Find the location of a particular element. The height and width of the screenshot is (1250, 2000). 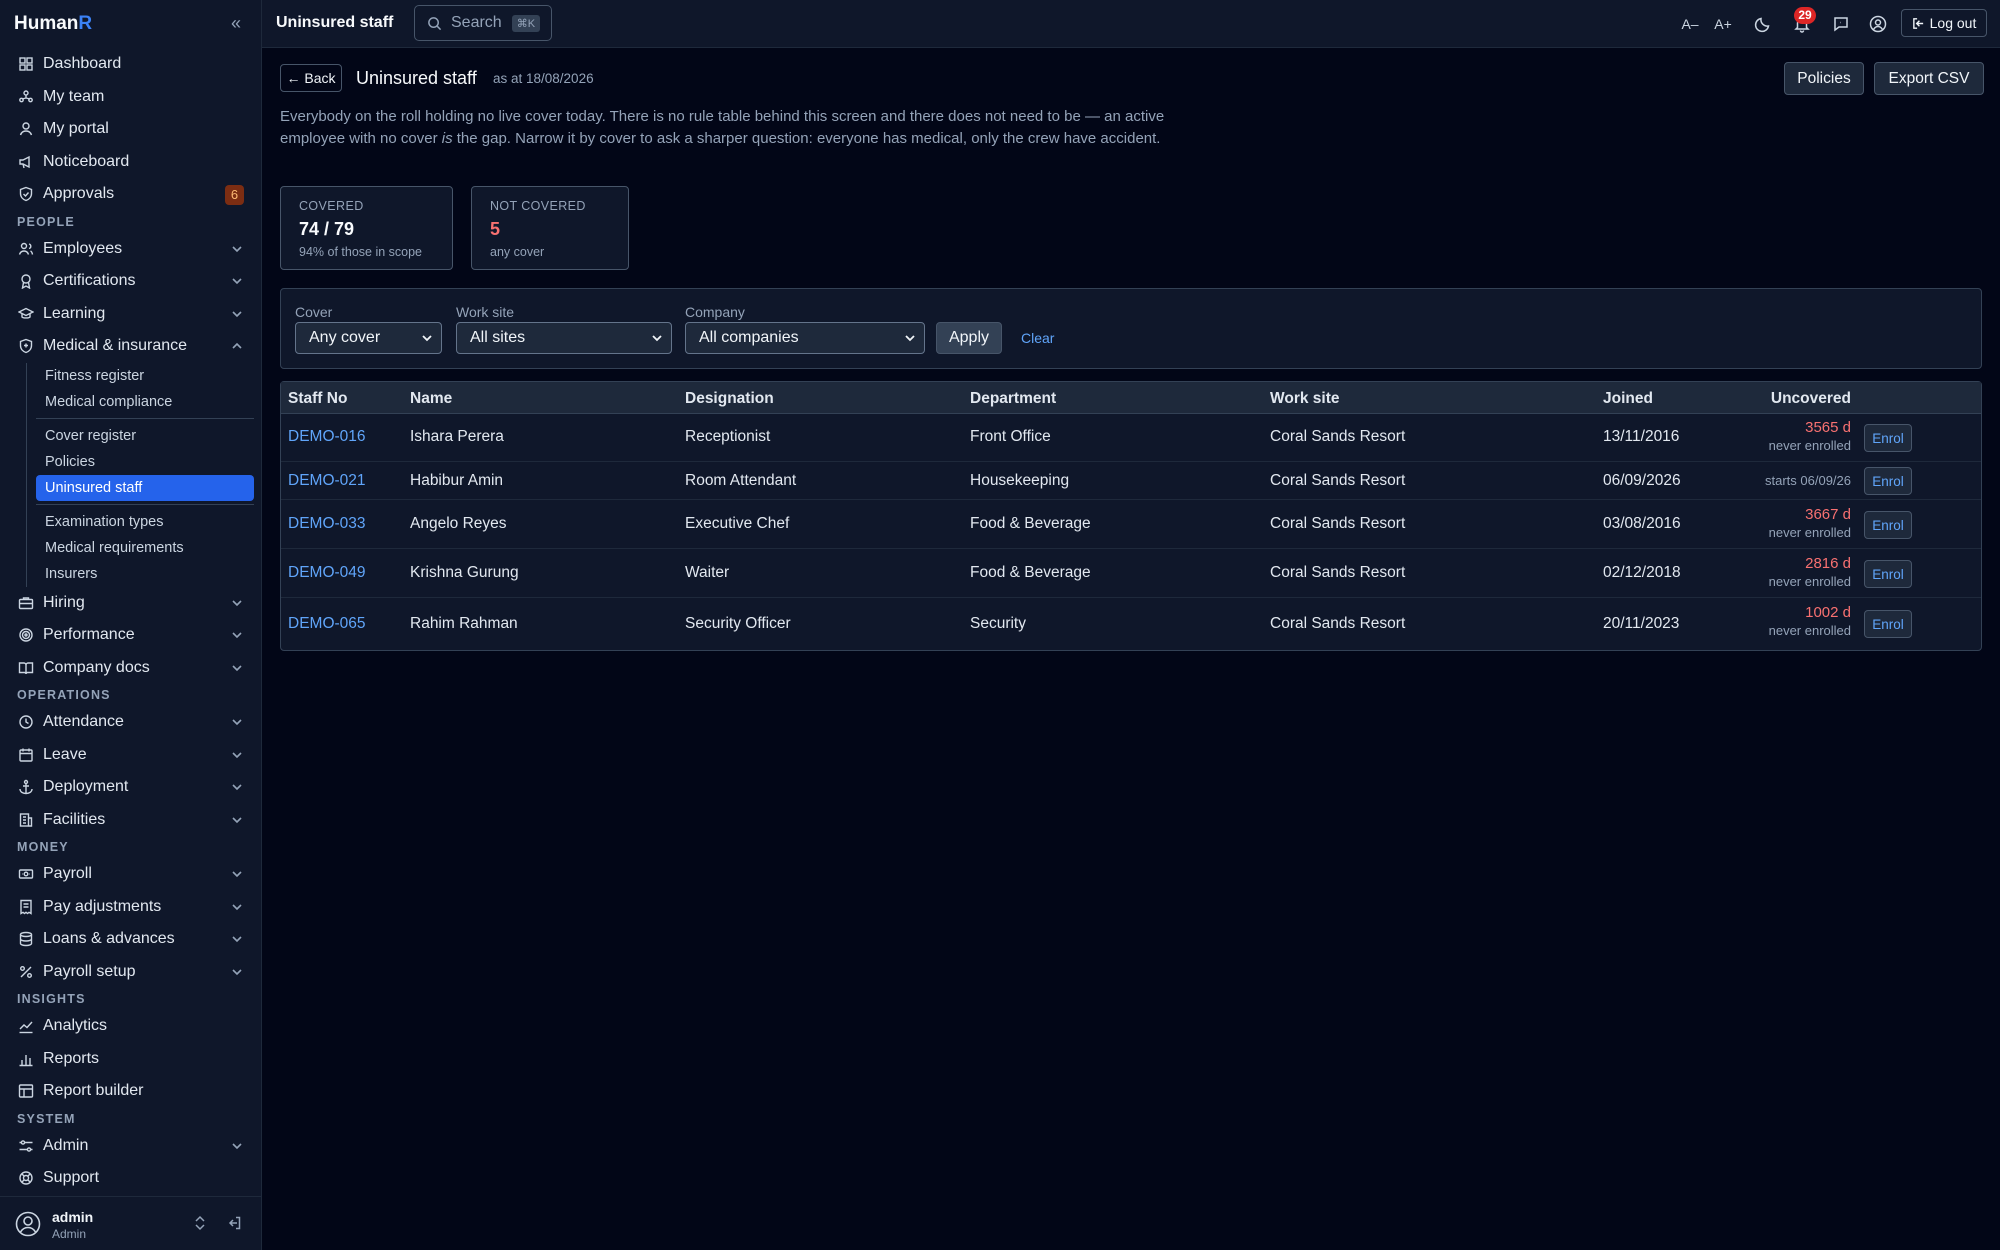

logout-button: Log out is located at coordinates (1944, 23).